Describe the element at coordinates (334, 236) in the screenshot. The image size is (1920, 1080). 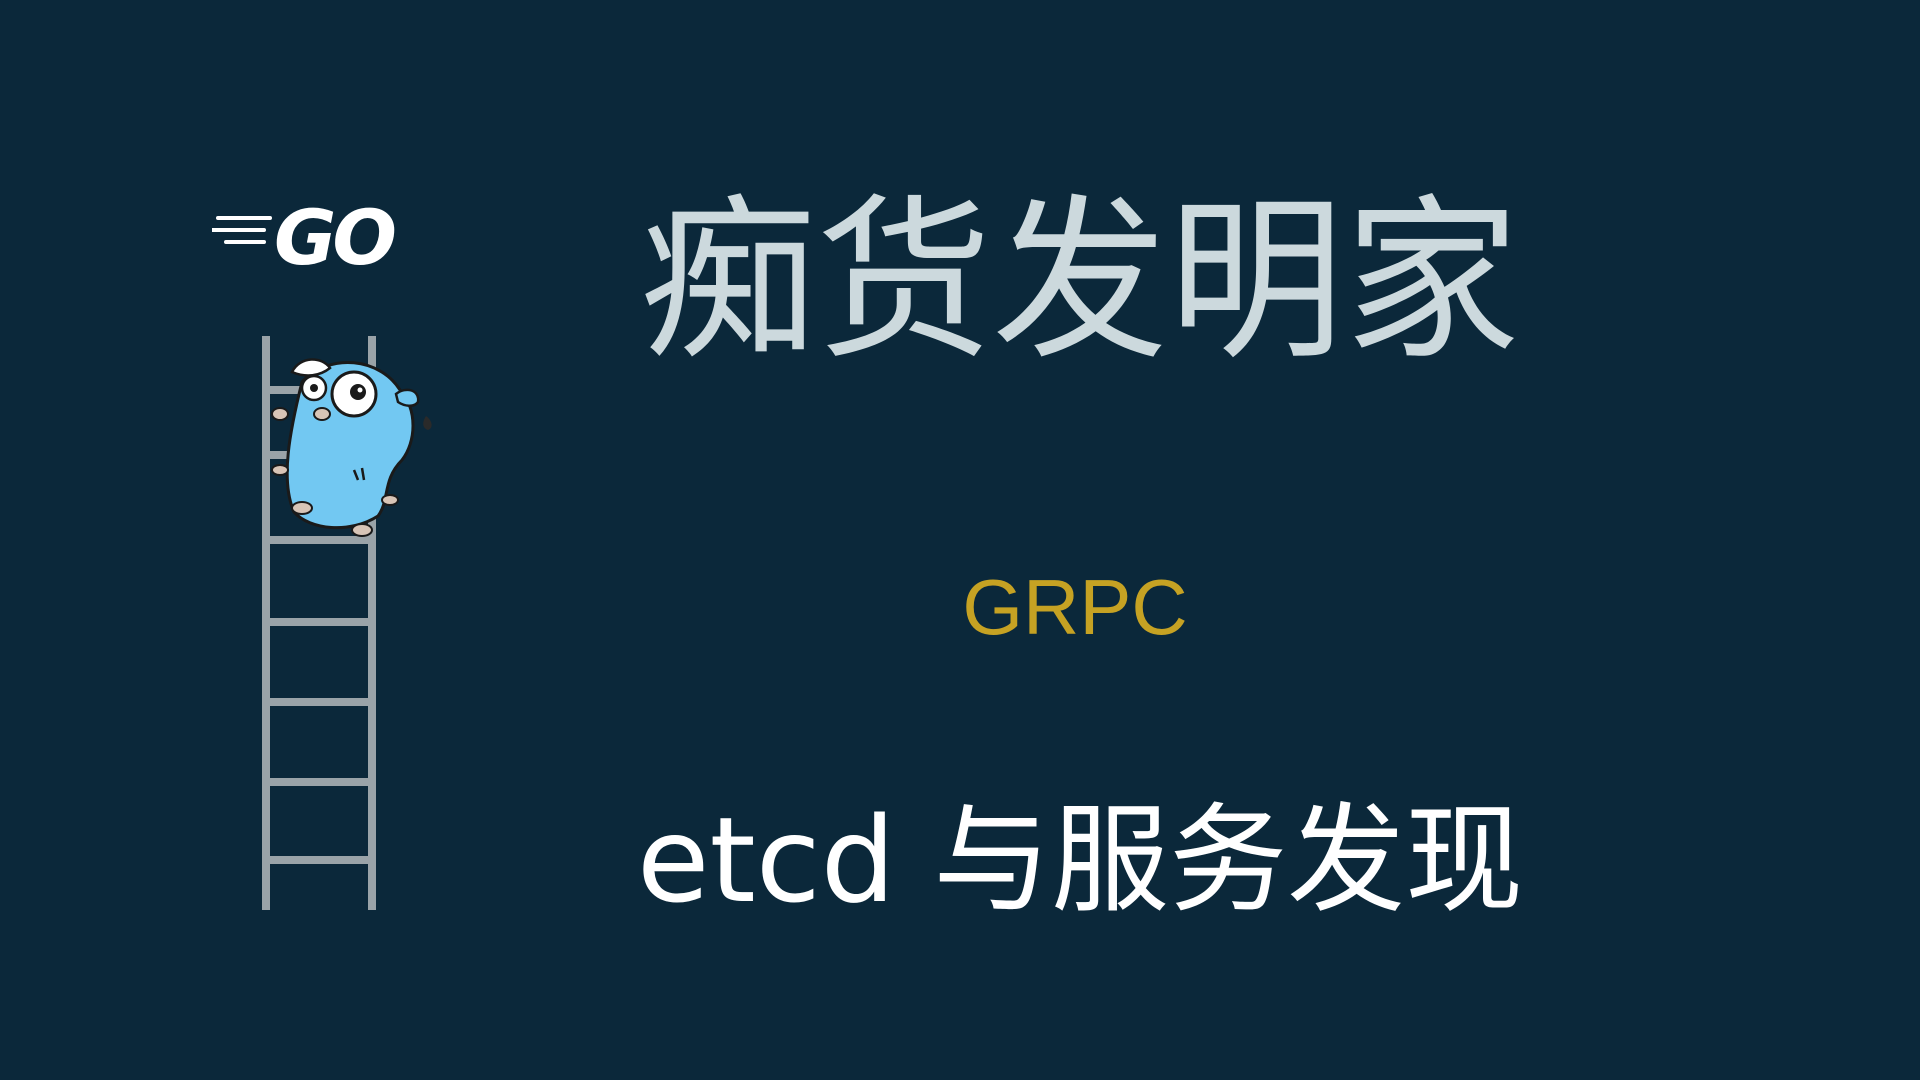
I see `svg-text: GO` at that location.